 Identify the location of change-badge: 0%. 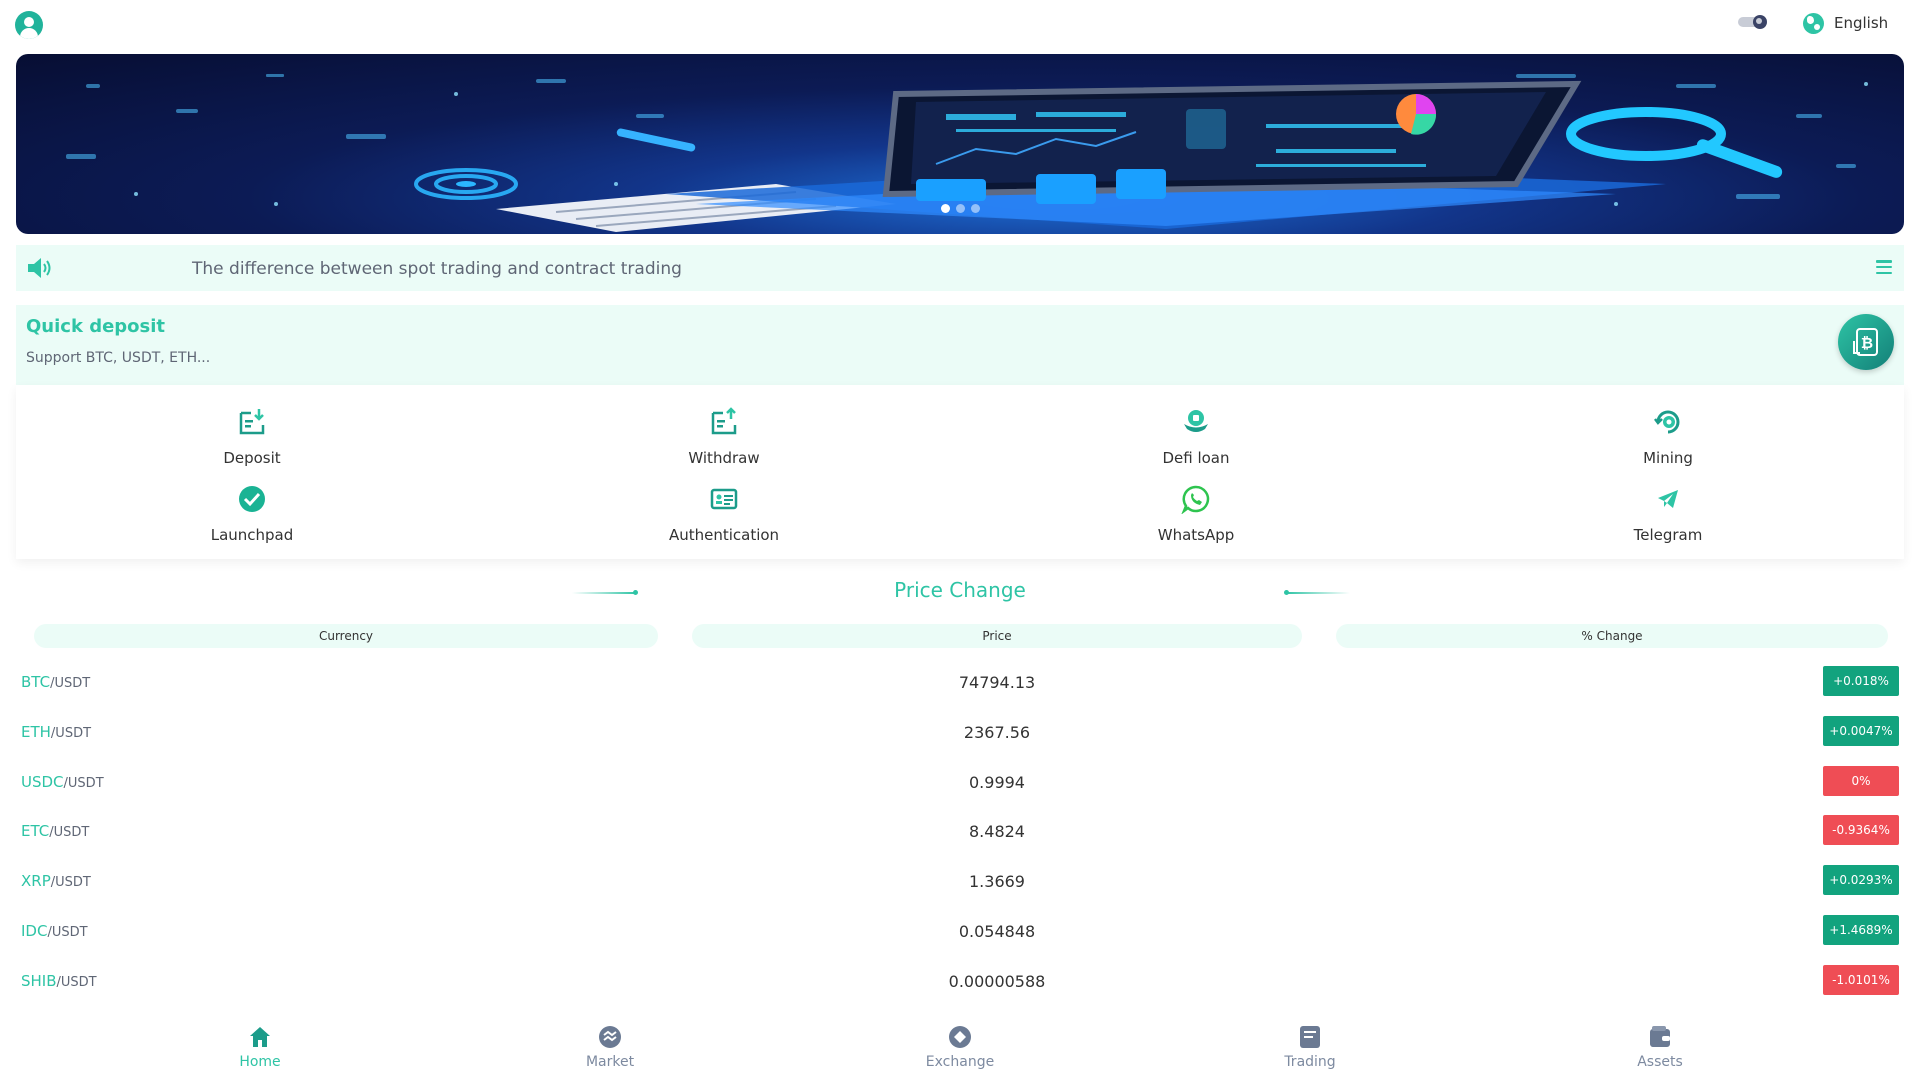
(1861, 781).